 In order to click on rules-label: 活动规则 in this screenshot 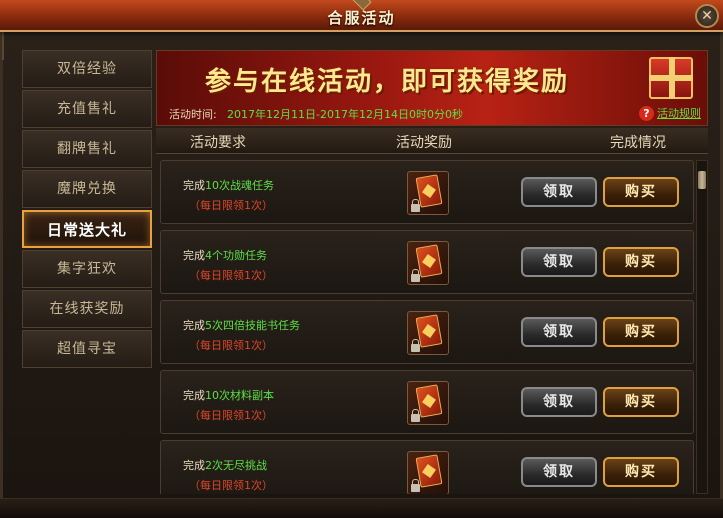, I will do `click(679, 113)`.